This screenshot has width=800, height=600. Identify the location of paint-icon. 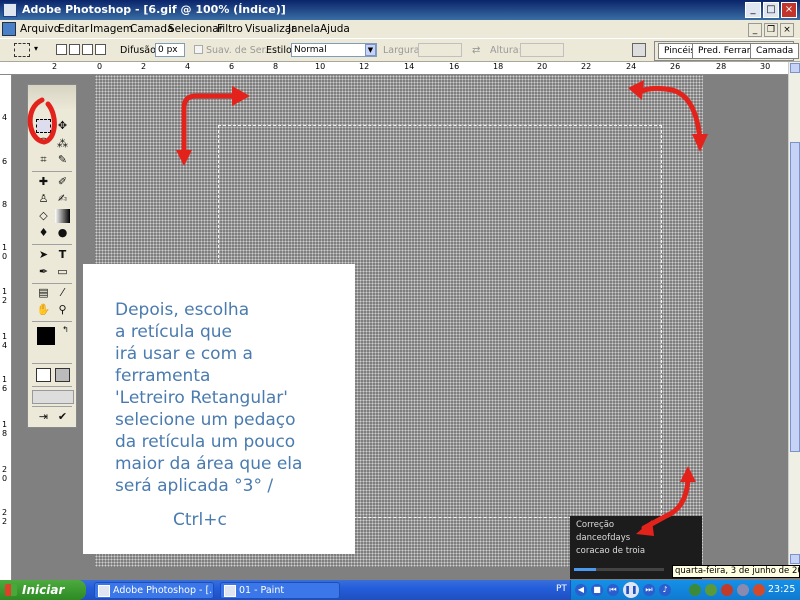
(230, 591).